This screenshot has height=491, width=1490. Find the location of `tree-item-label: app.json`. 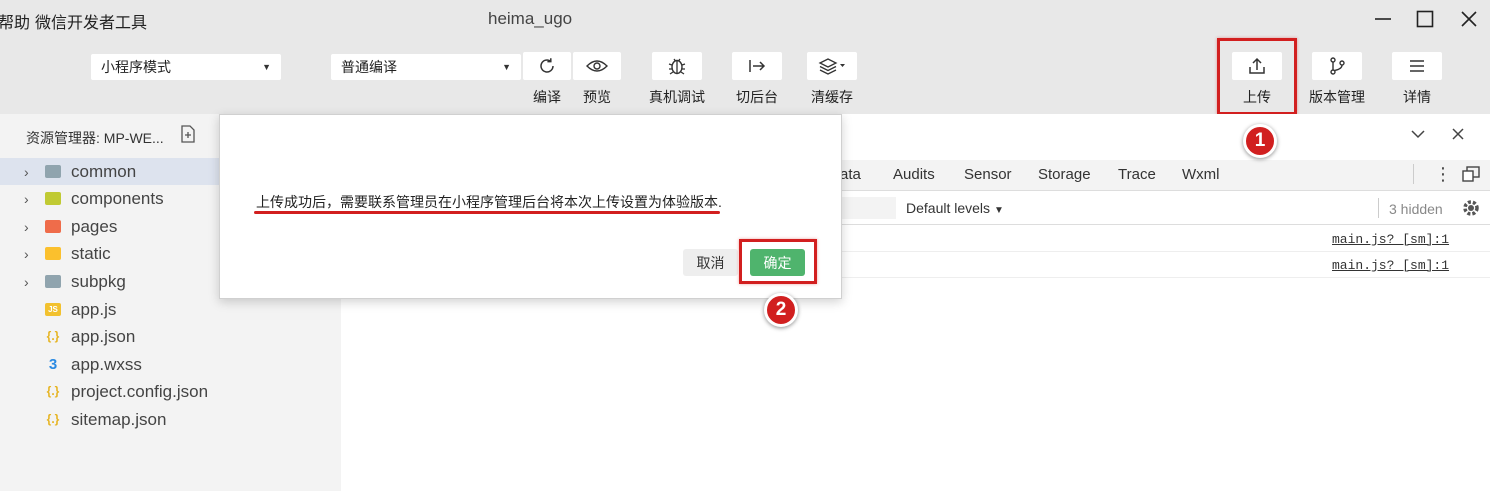

tree-item-label: app.json is located at coordinates (103, 336).